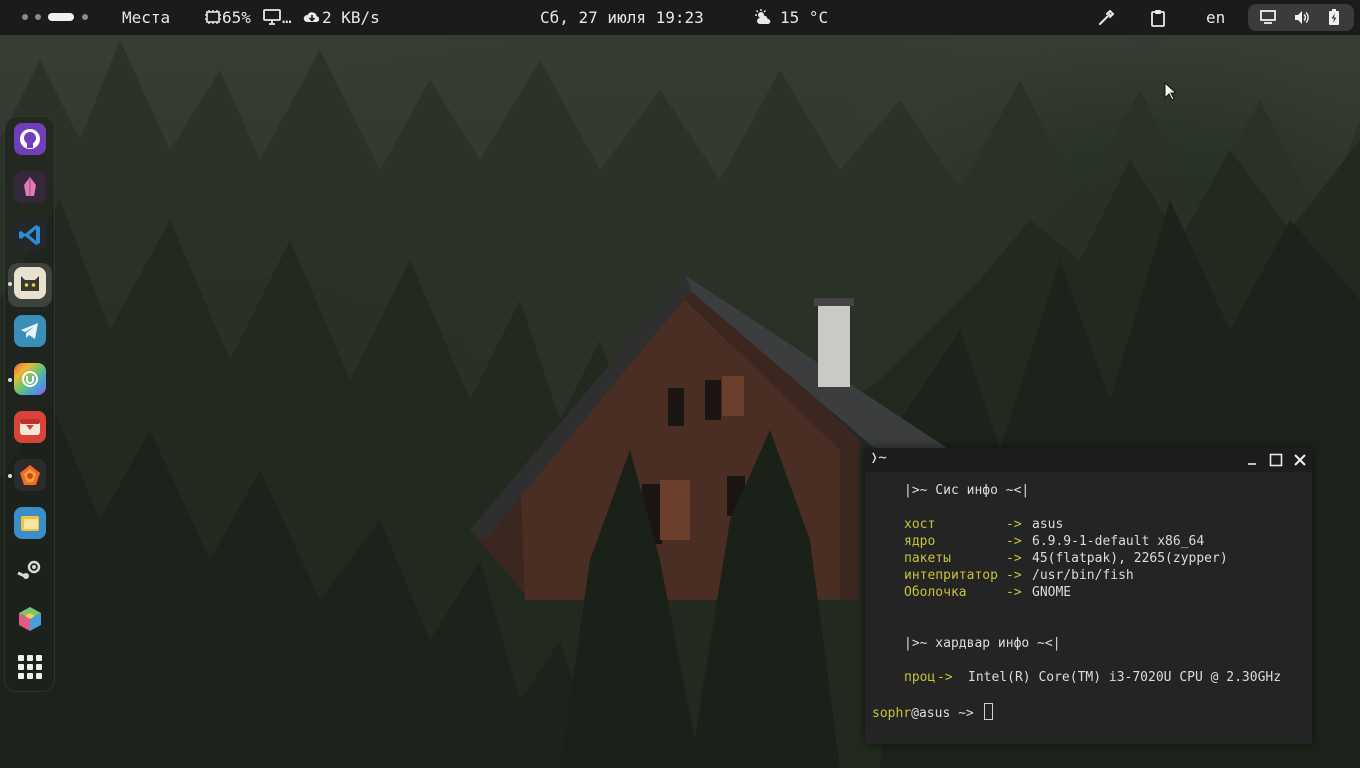 The image size is (1360, 768). What do you see at coordinates (1106, 18) in the screenshot?
I see `color-picker-icon` at bounding box center [1106, 18].